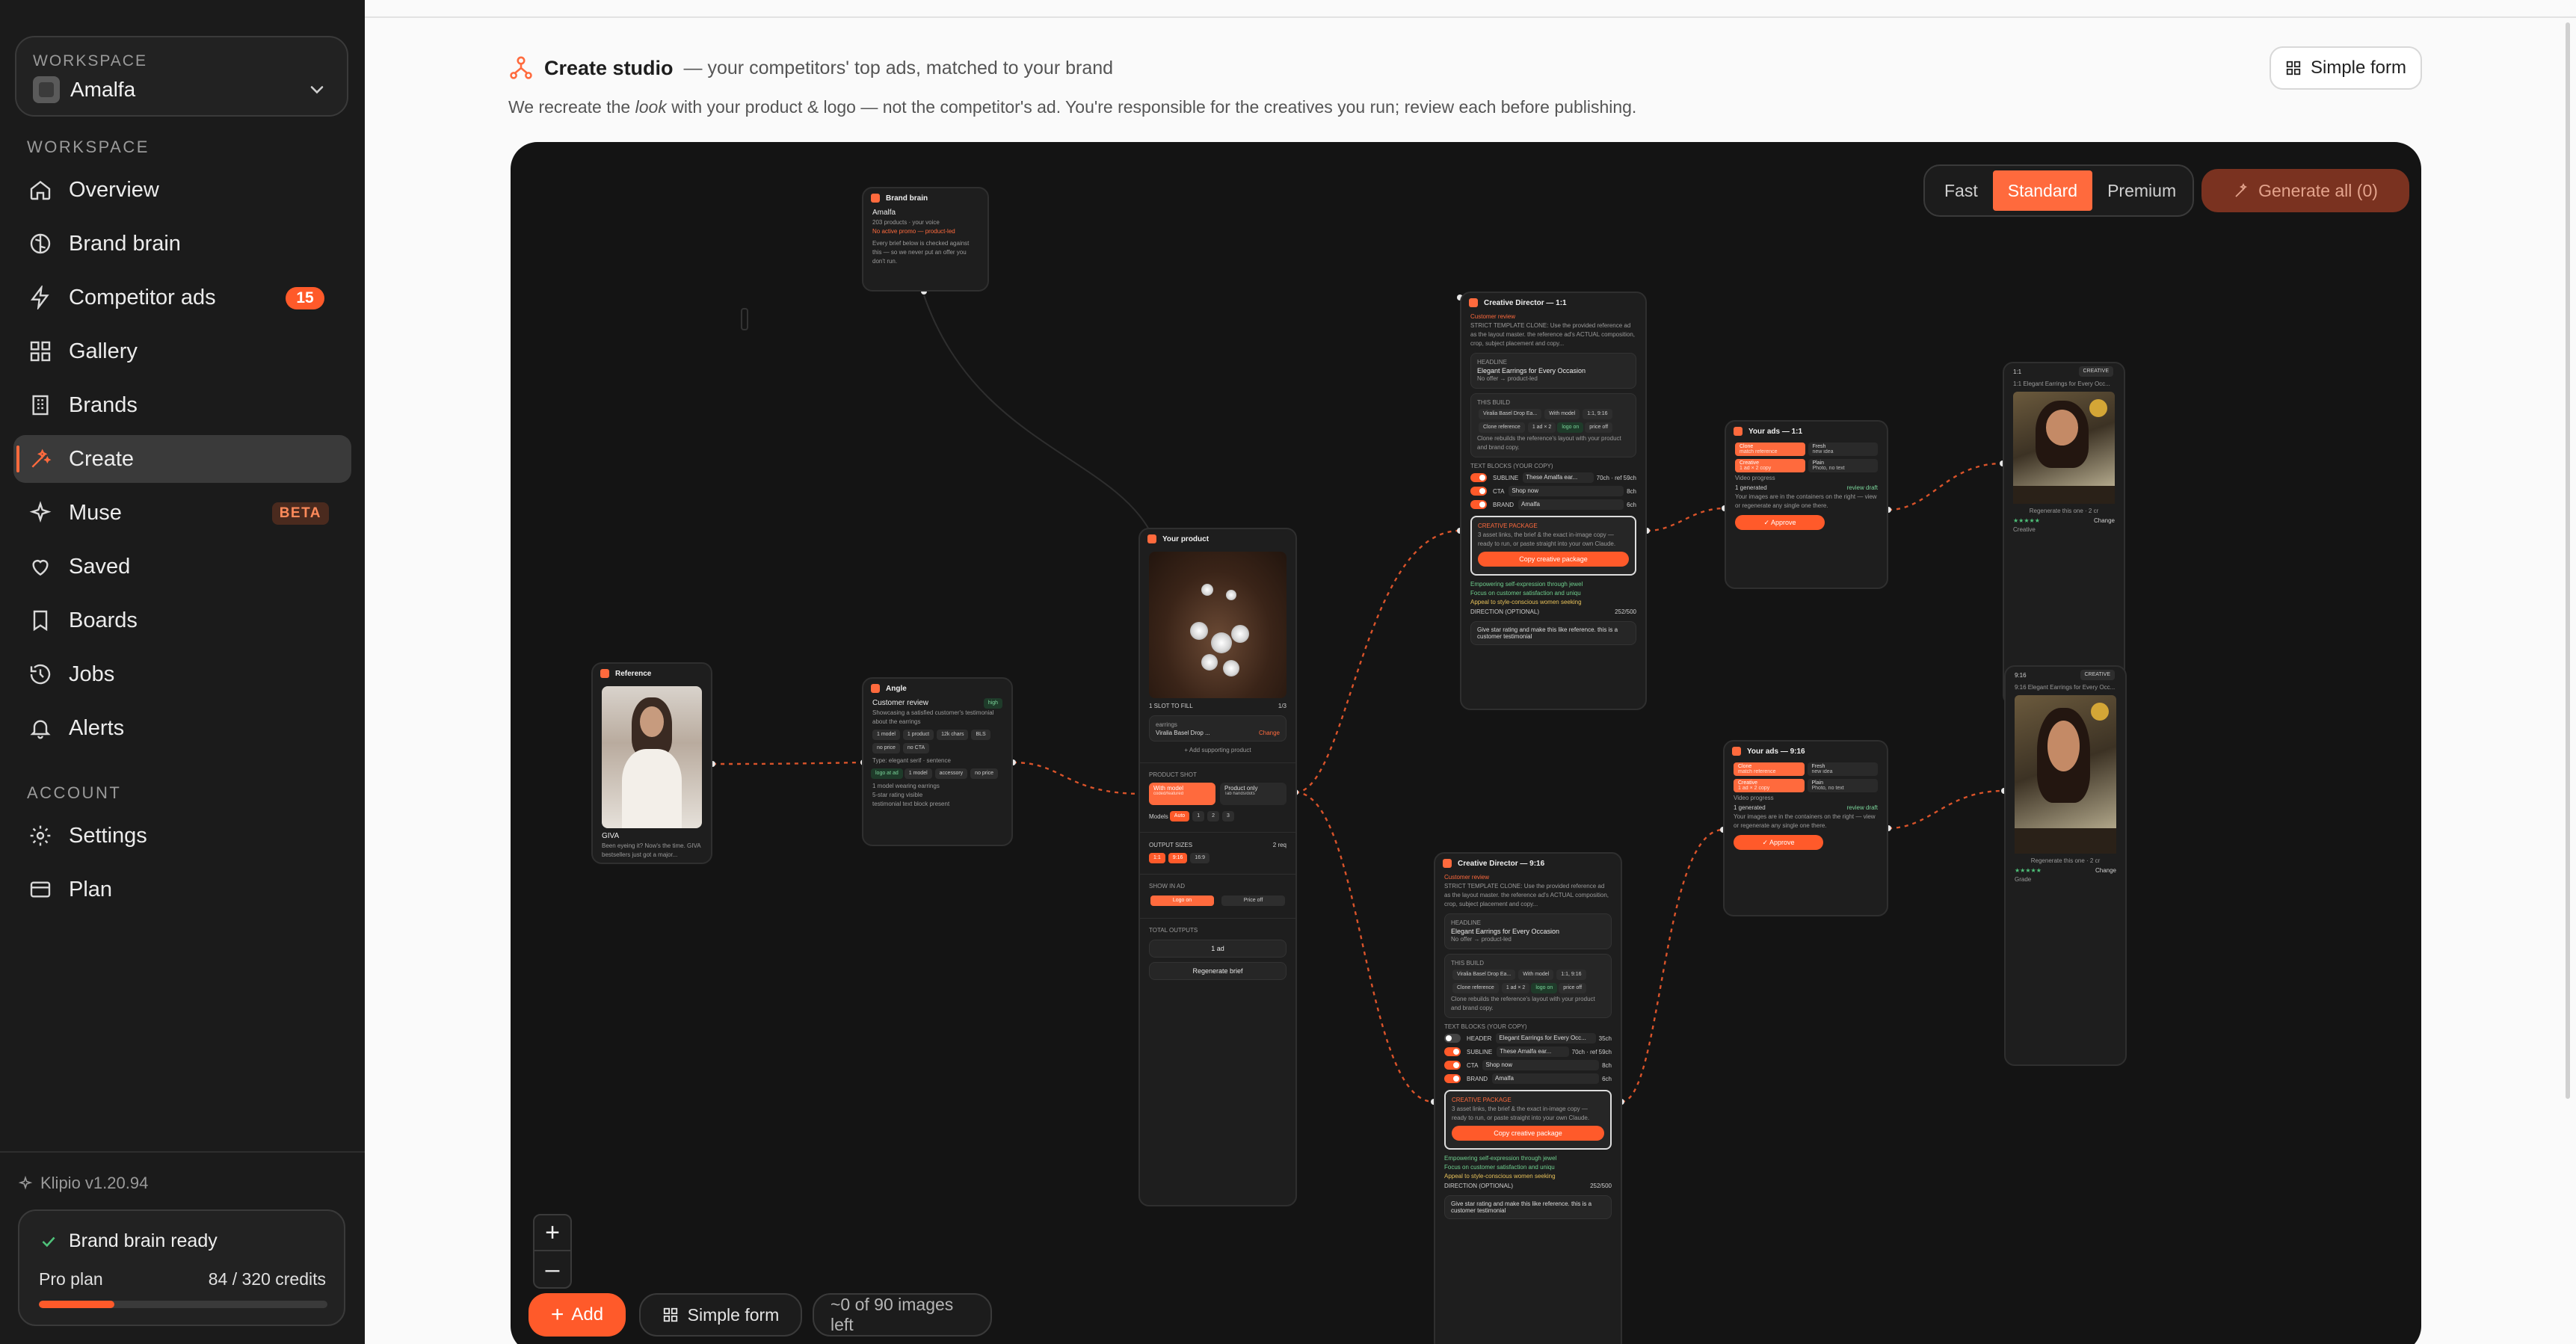  I want to click on drag-handle, so click(744, 319).